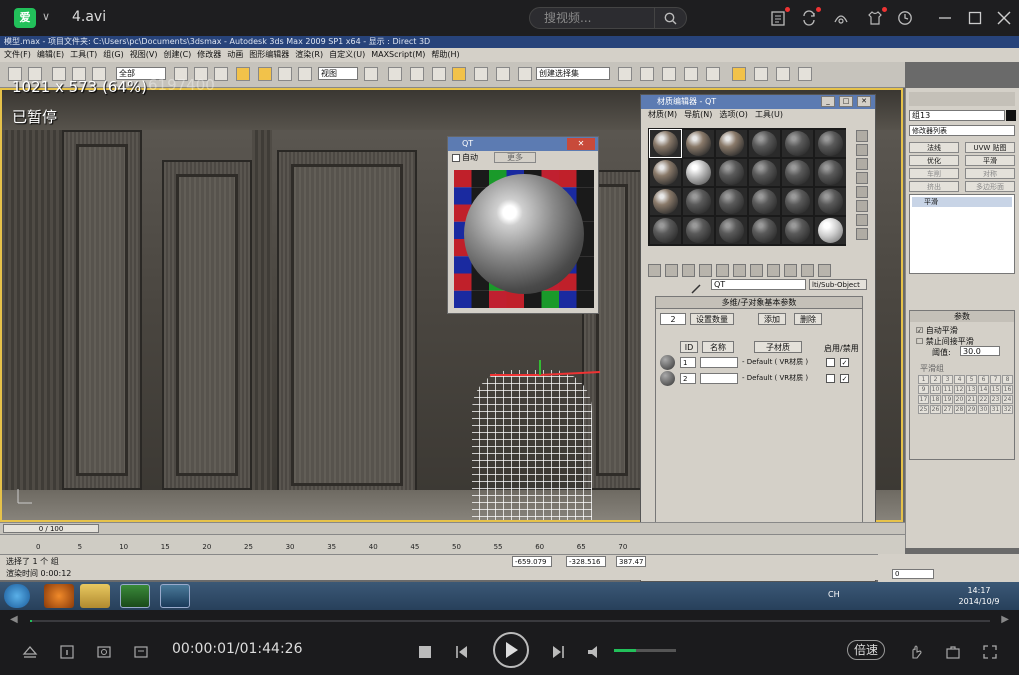  I want to click on timeline-tick-label: 10, so click(124, 547).